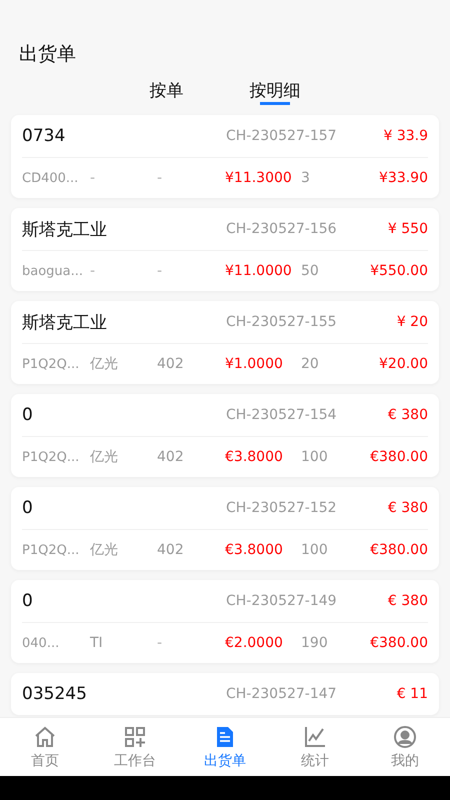  Describe the element at coordinates (225, 342) in the screenshot. I see `order-card: 斯塔克工业 CH-230527-155 ¥ 20 P1Q2Q... 亿光 402 ¥1.0000 20 ¥20.00` at that location.